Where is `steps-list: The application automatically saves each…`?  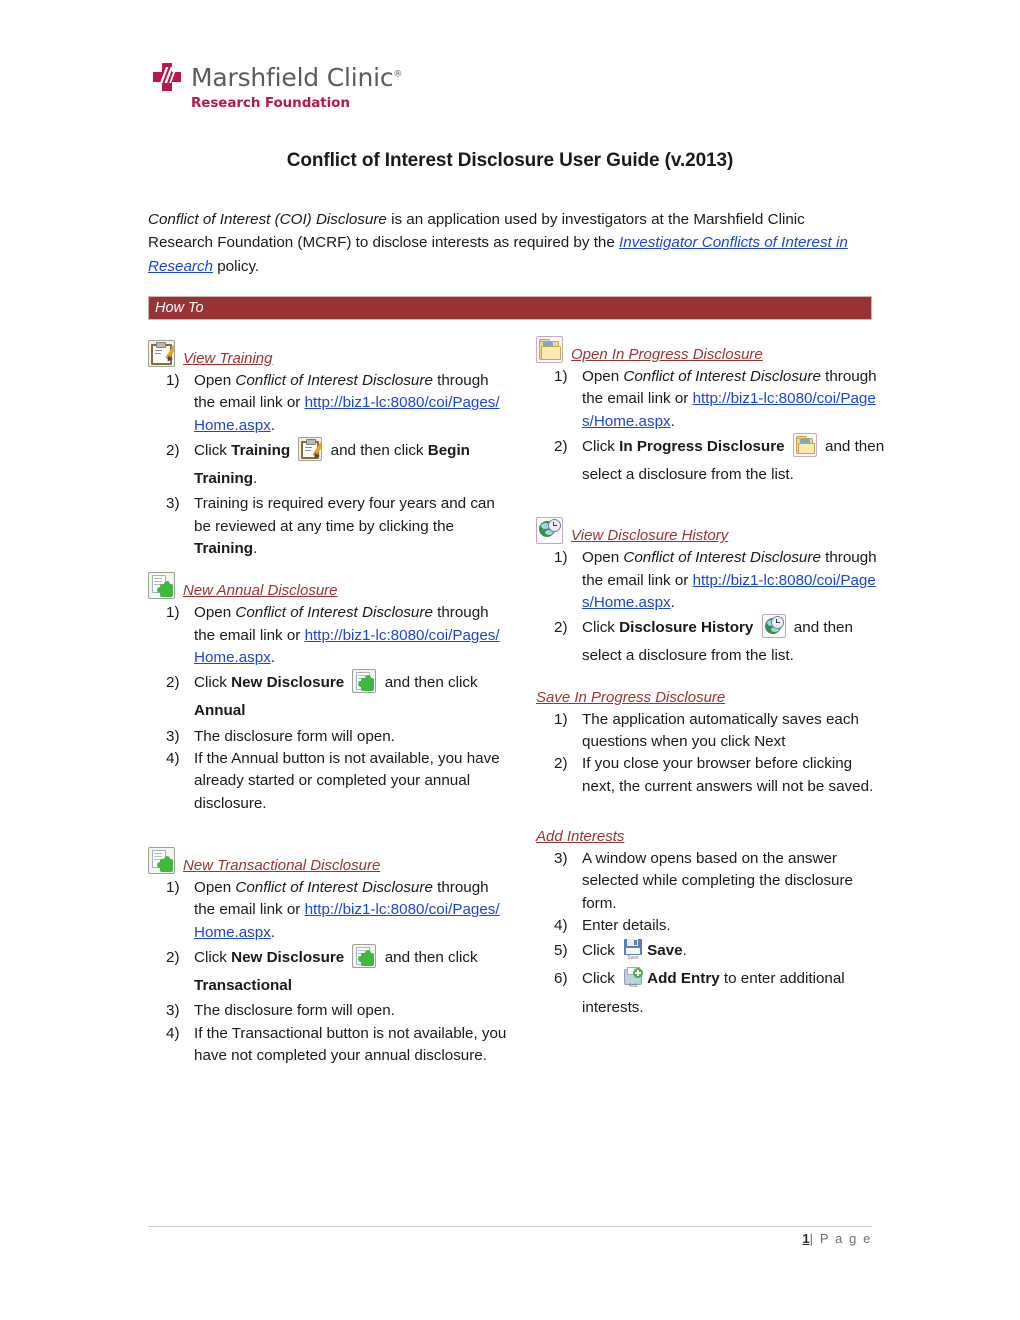
steps-list: The application automatically saves each… is located at coordinates (711, 753).